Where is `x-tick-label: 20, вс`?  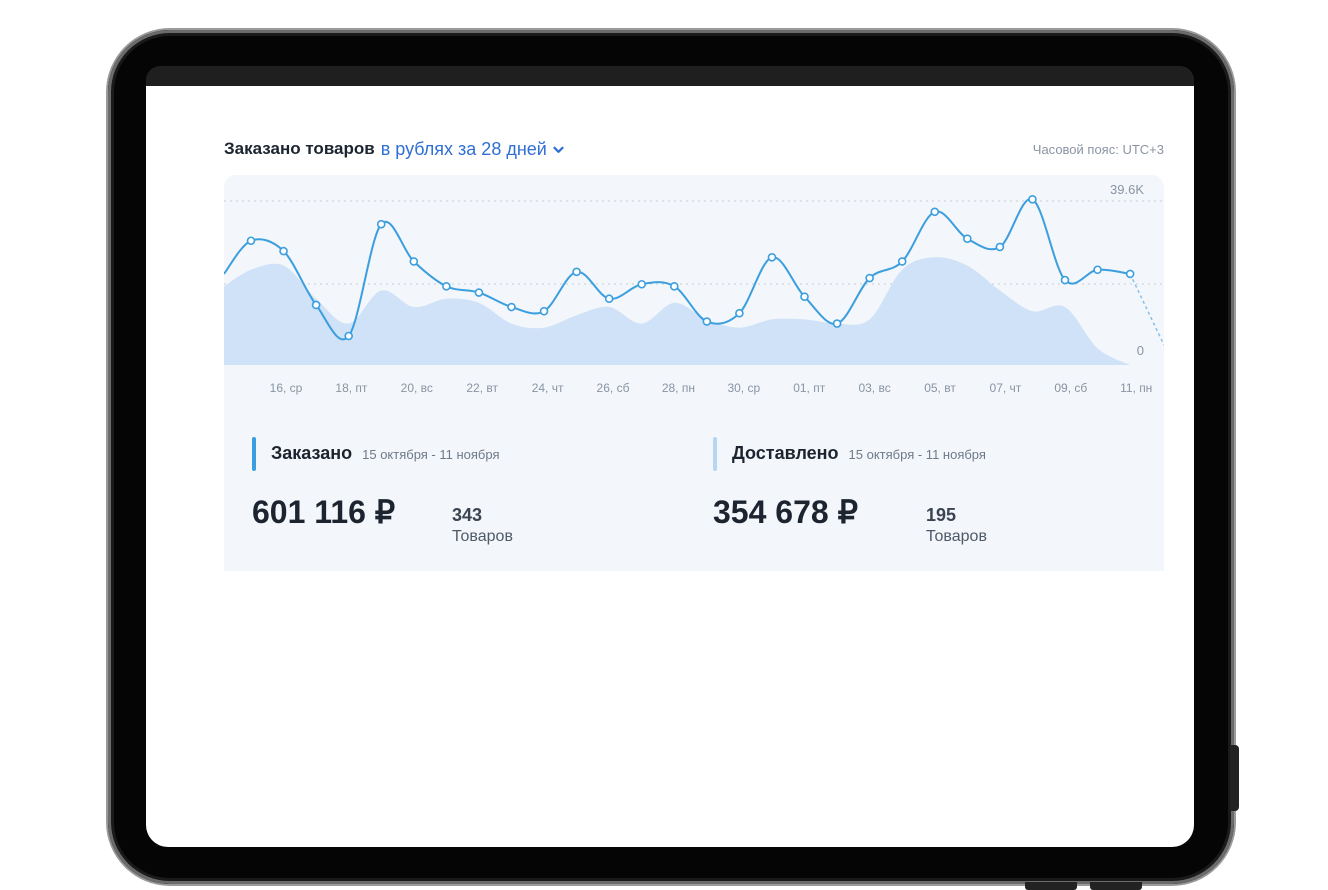 x-tick-label: 20, вс is located at coordinates (417, 388).